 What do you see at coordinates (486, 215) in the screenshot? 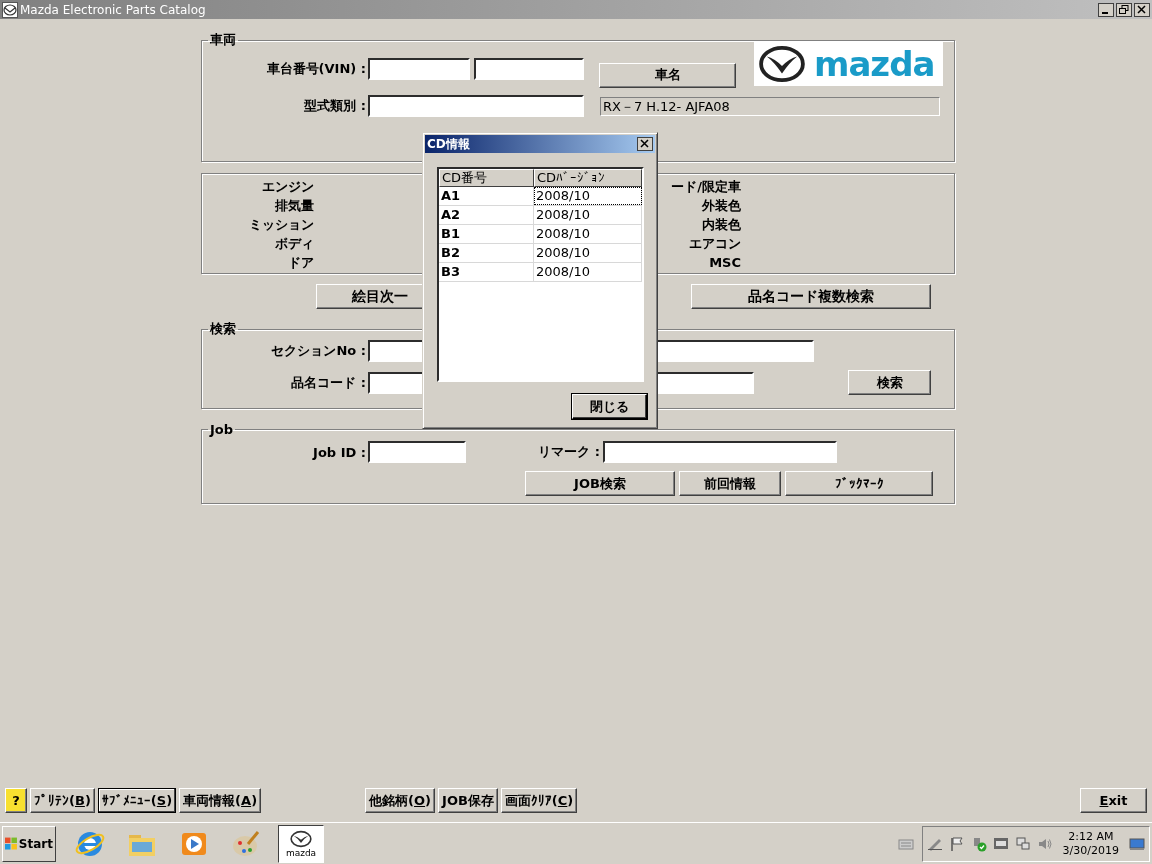
I see `table-cell: A2` at bounding box center [486, 215].